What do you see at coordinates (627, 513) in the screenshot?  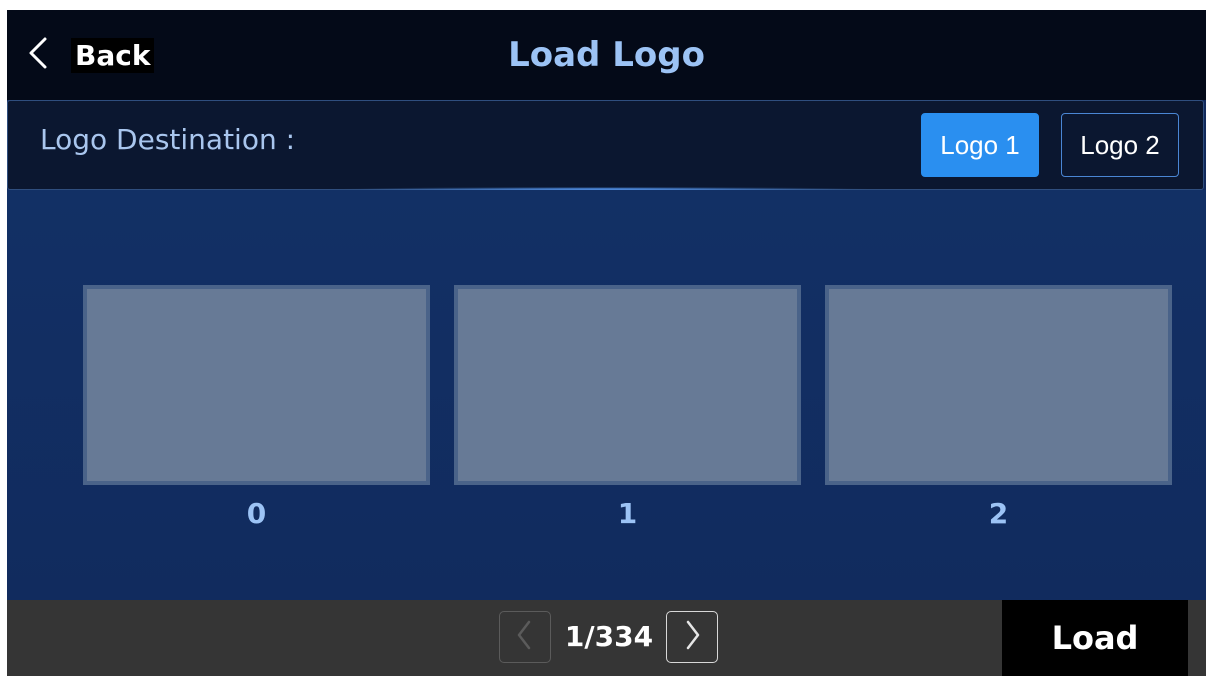 I see `logo-slot-label: 1` at bounding box center [627, 513].